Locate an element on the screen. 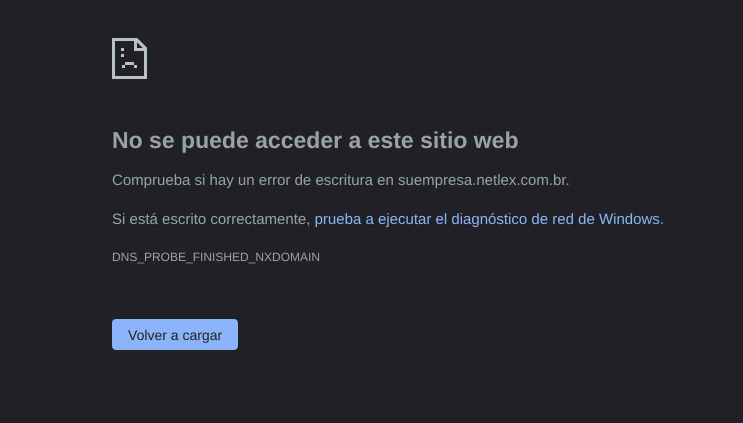 The width and height of the screenshot is (743, 423). error-message: Comprueba si hay un error de escritura en suempresa.netlex.com.br. is located at coordinates (341, 181).